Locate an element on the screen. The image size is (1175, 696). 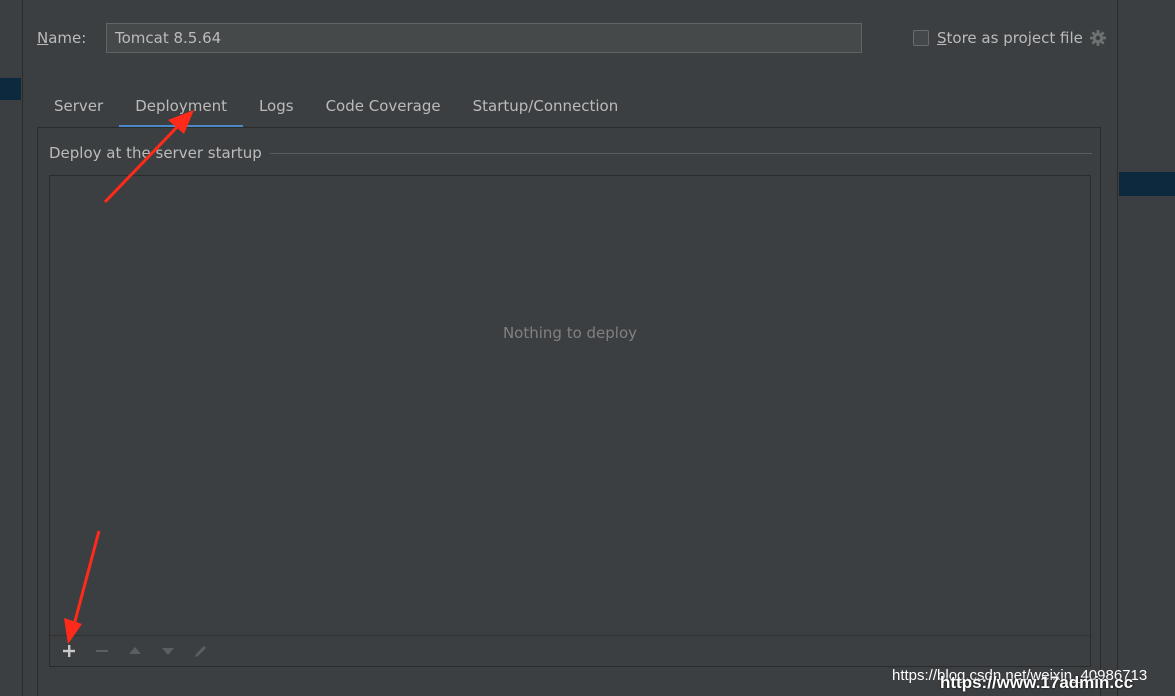
tab-startup-connection: Startup/Connection is located at coordinates (546, 110).